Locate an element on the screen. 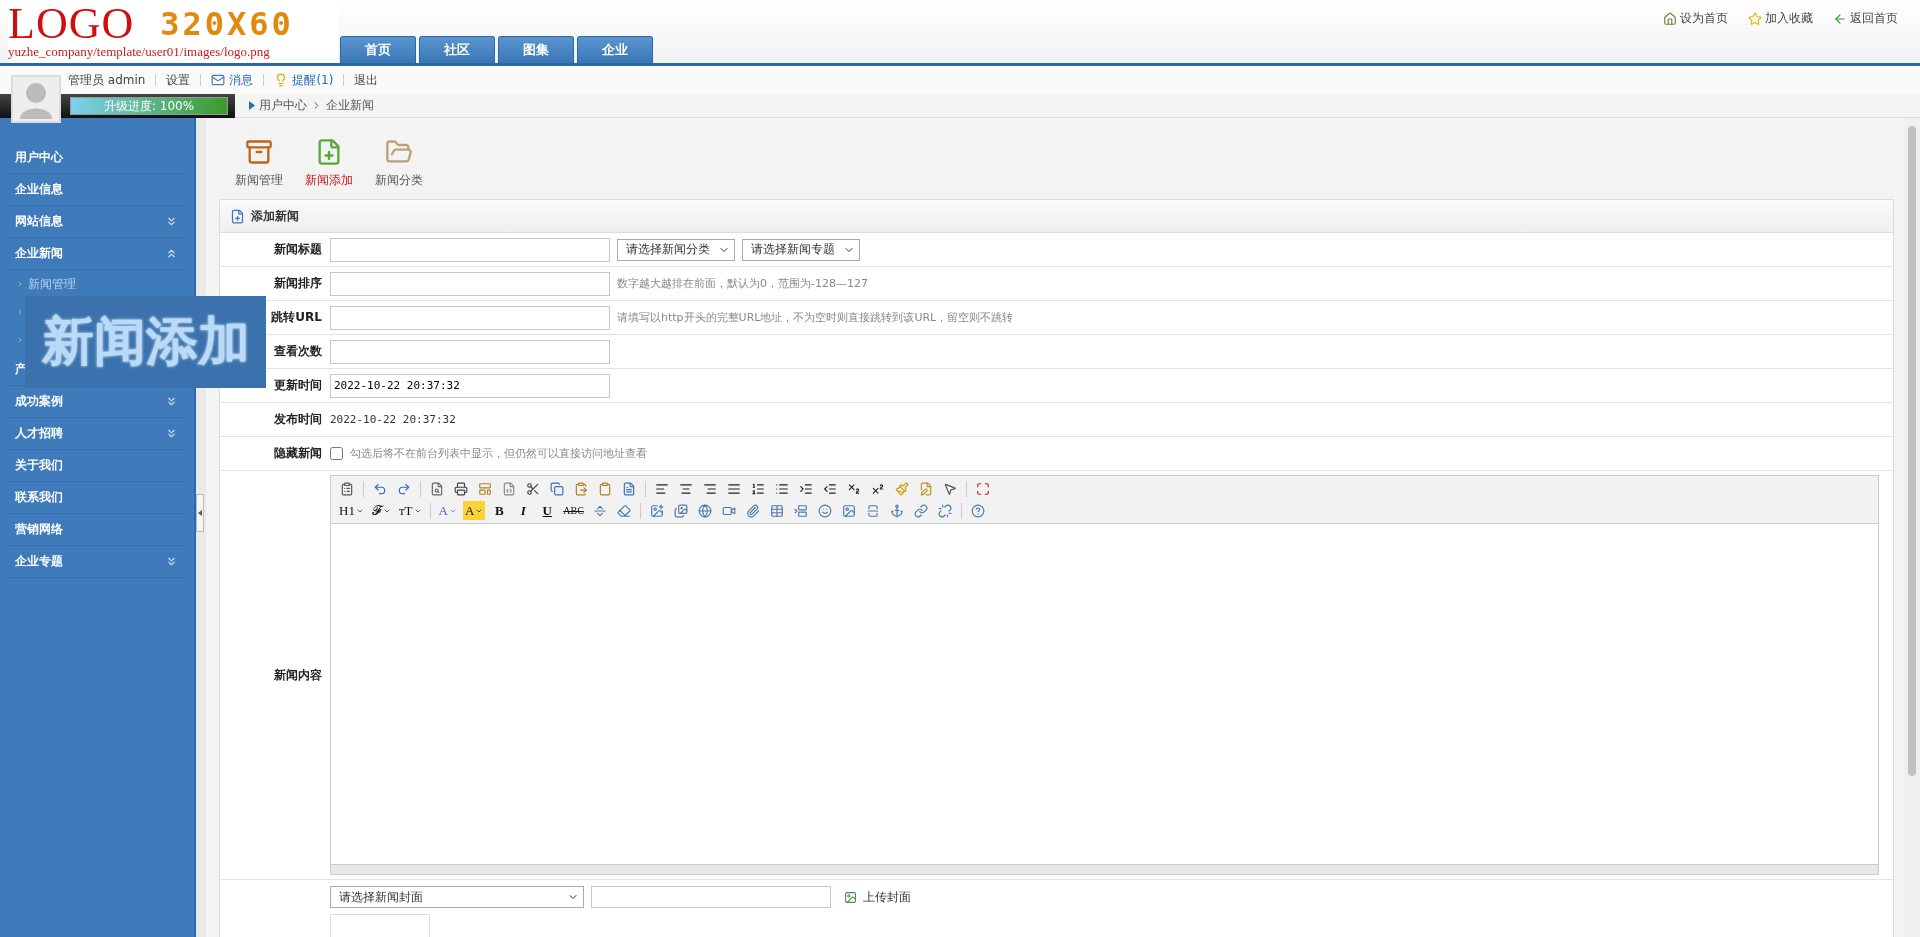 The height and width of the screenshot is (937, 1920). field-label: 新闻排序 is located at coordinates (298, 283).